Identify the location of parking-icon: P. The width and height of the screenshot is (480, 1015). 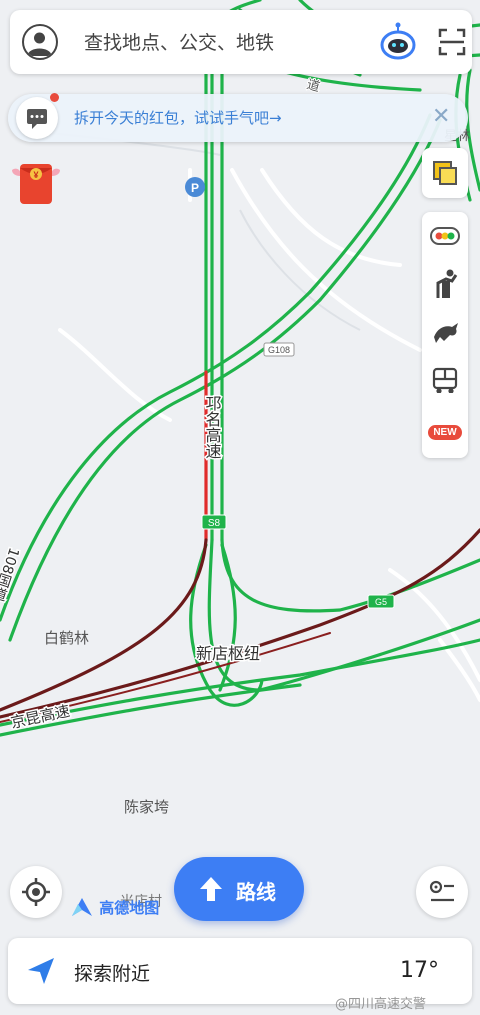
(195, 187).